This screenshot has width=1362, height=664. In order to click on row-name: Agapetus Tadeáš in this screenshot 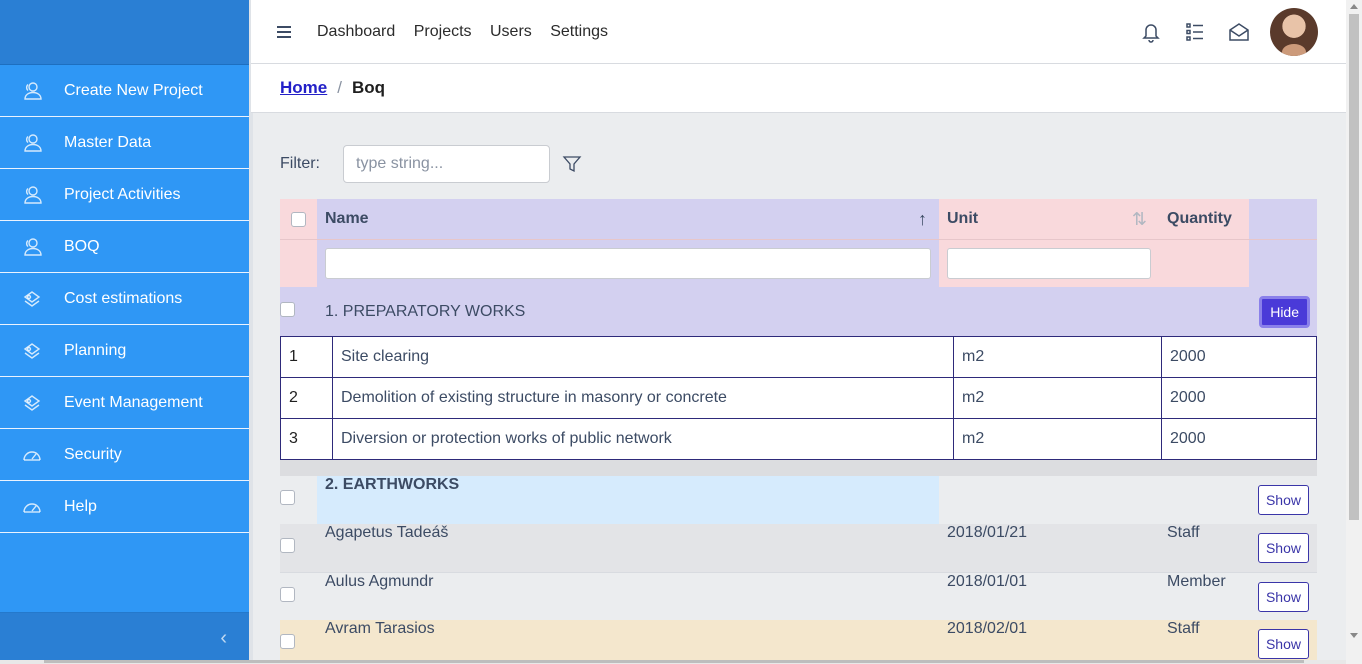, I will do `click(387, 532)`.